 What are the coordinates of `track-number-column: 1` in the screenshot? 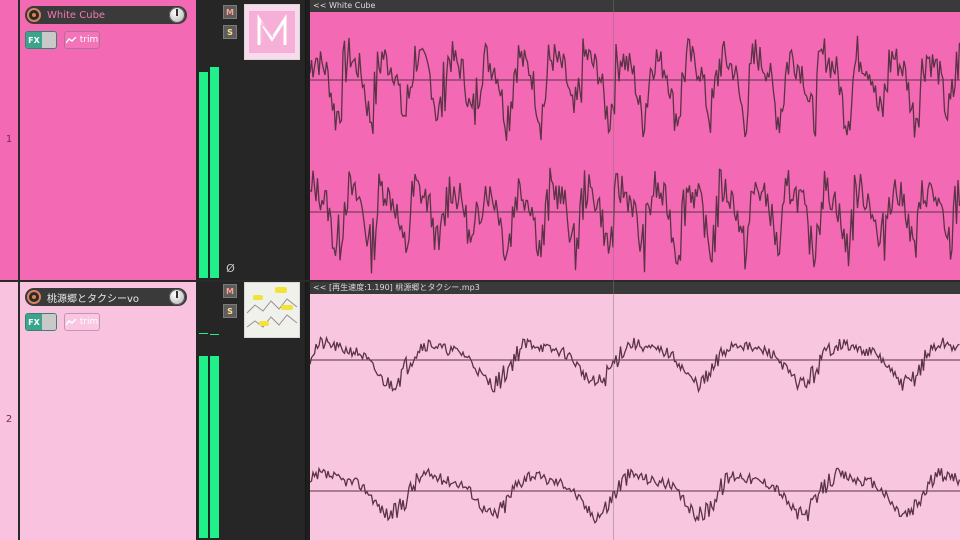 It's located at (10, 140).